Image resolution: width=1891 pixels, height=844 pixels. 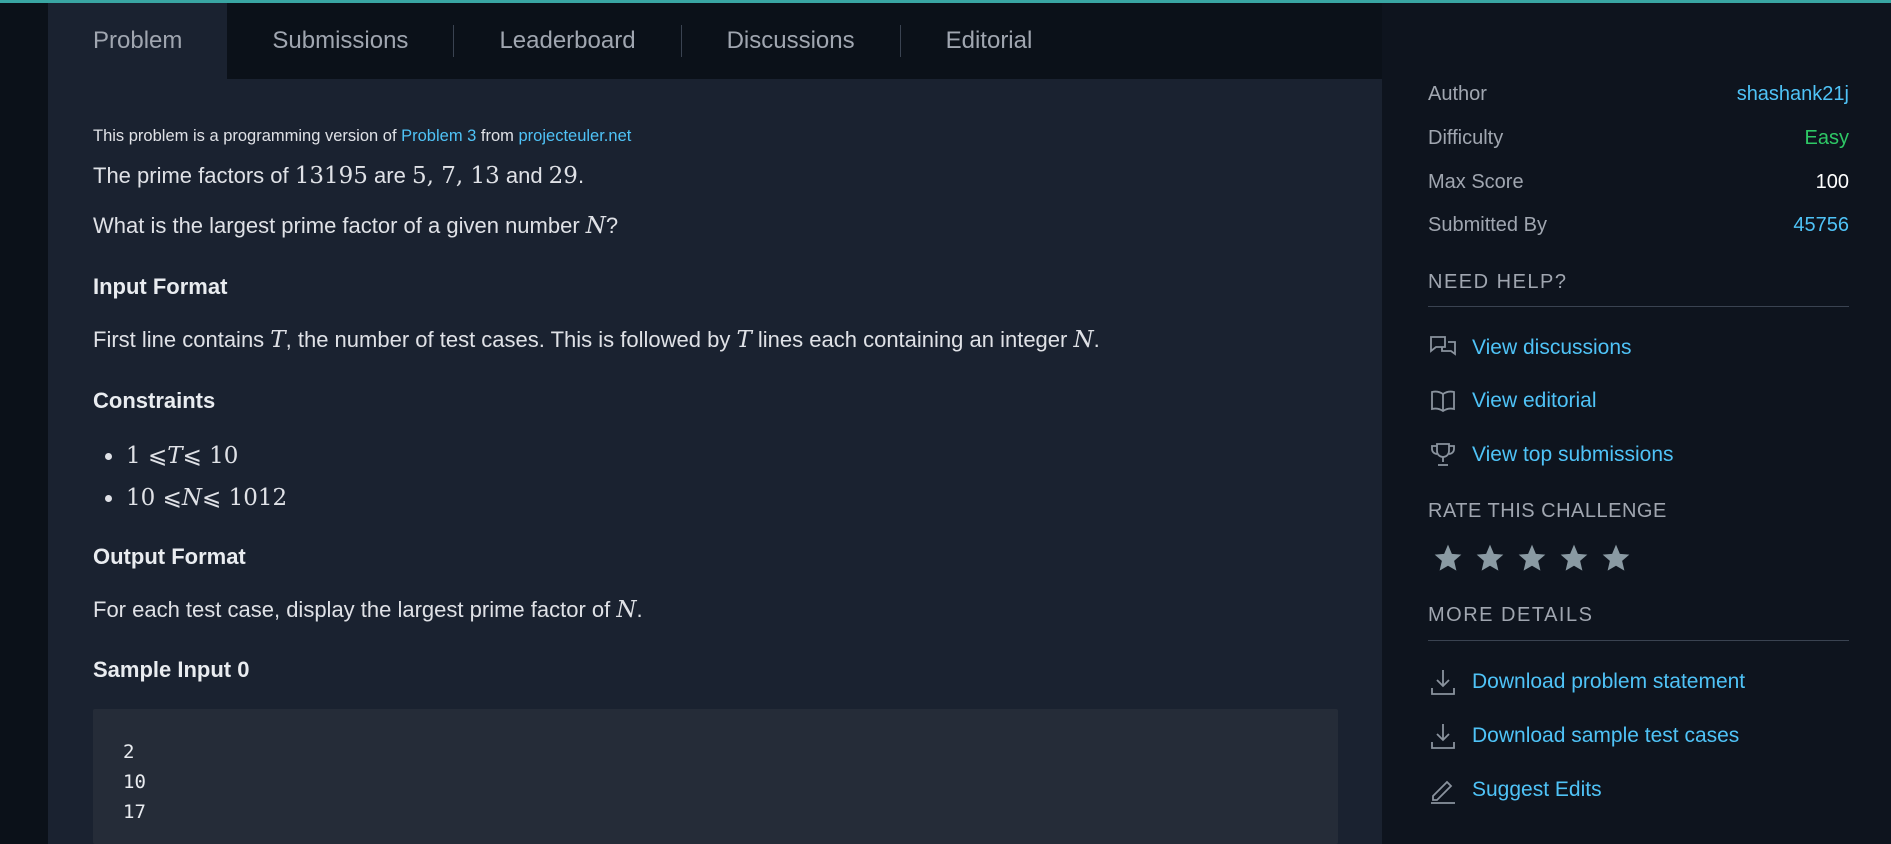 I want to click on math-exponent: 12, so click(x=272, y=498).